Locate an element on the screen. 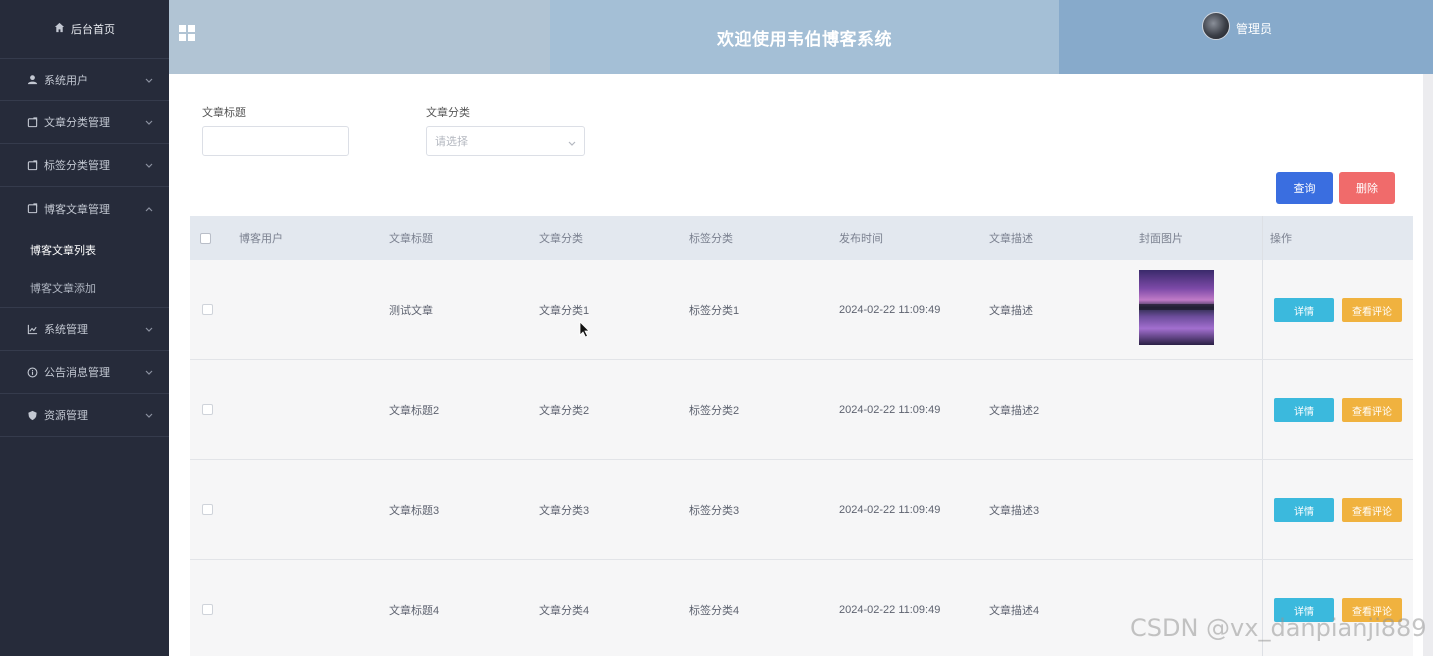  category-select: 请选择 is located at coordinates (505, 141).